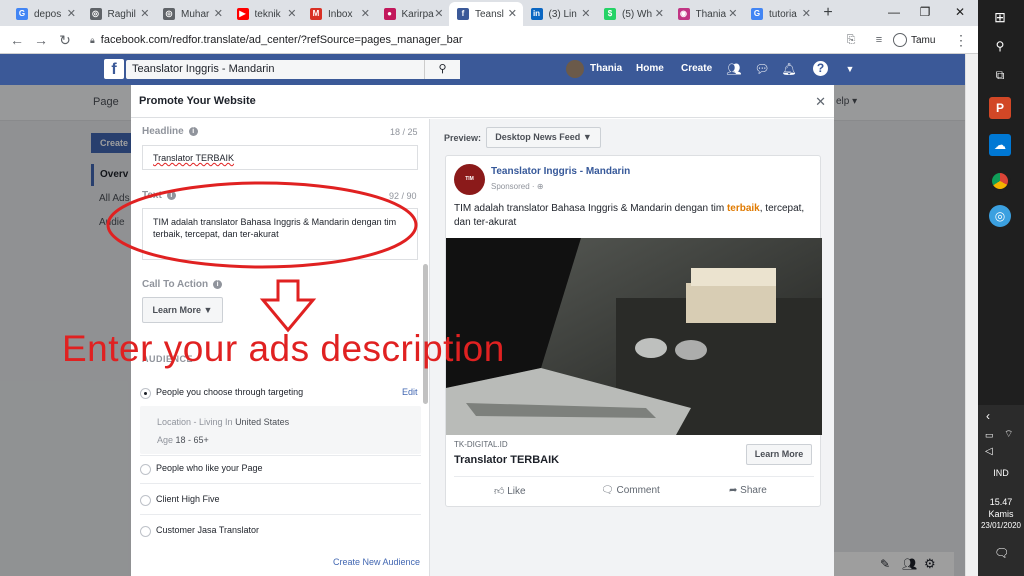 The height and width of the screenshot is (576, 1024). I want to click on annotation-text: Enter your ads description, so click(283, 348).